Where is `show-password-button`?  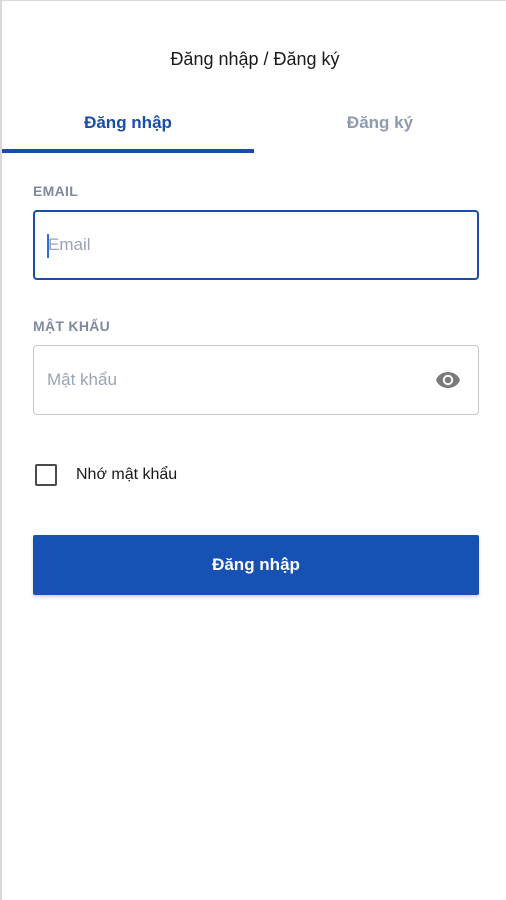 show-password-button is located at coordinates (448, 380).